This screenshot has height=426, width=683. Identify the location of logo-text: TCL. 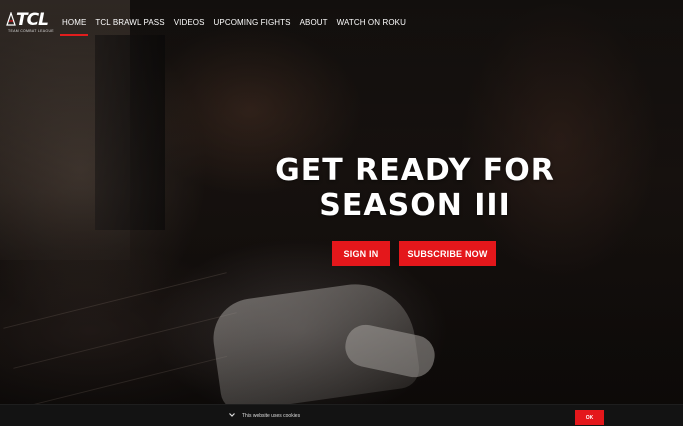
(32, 20).